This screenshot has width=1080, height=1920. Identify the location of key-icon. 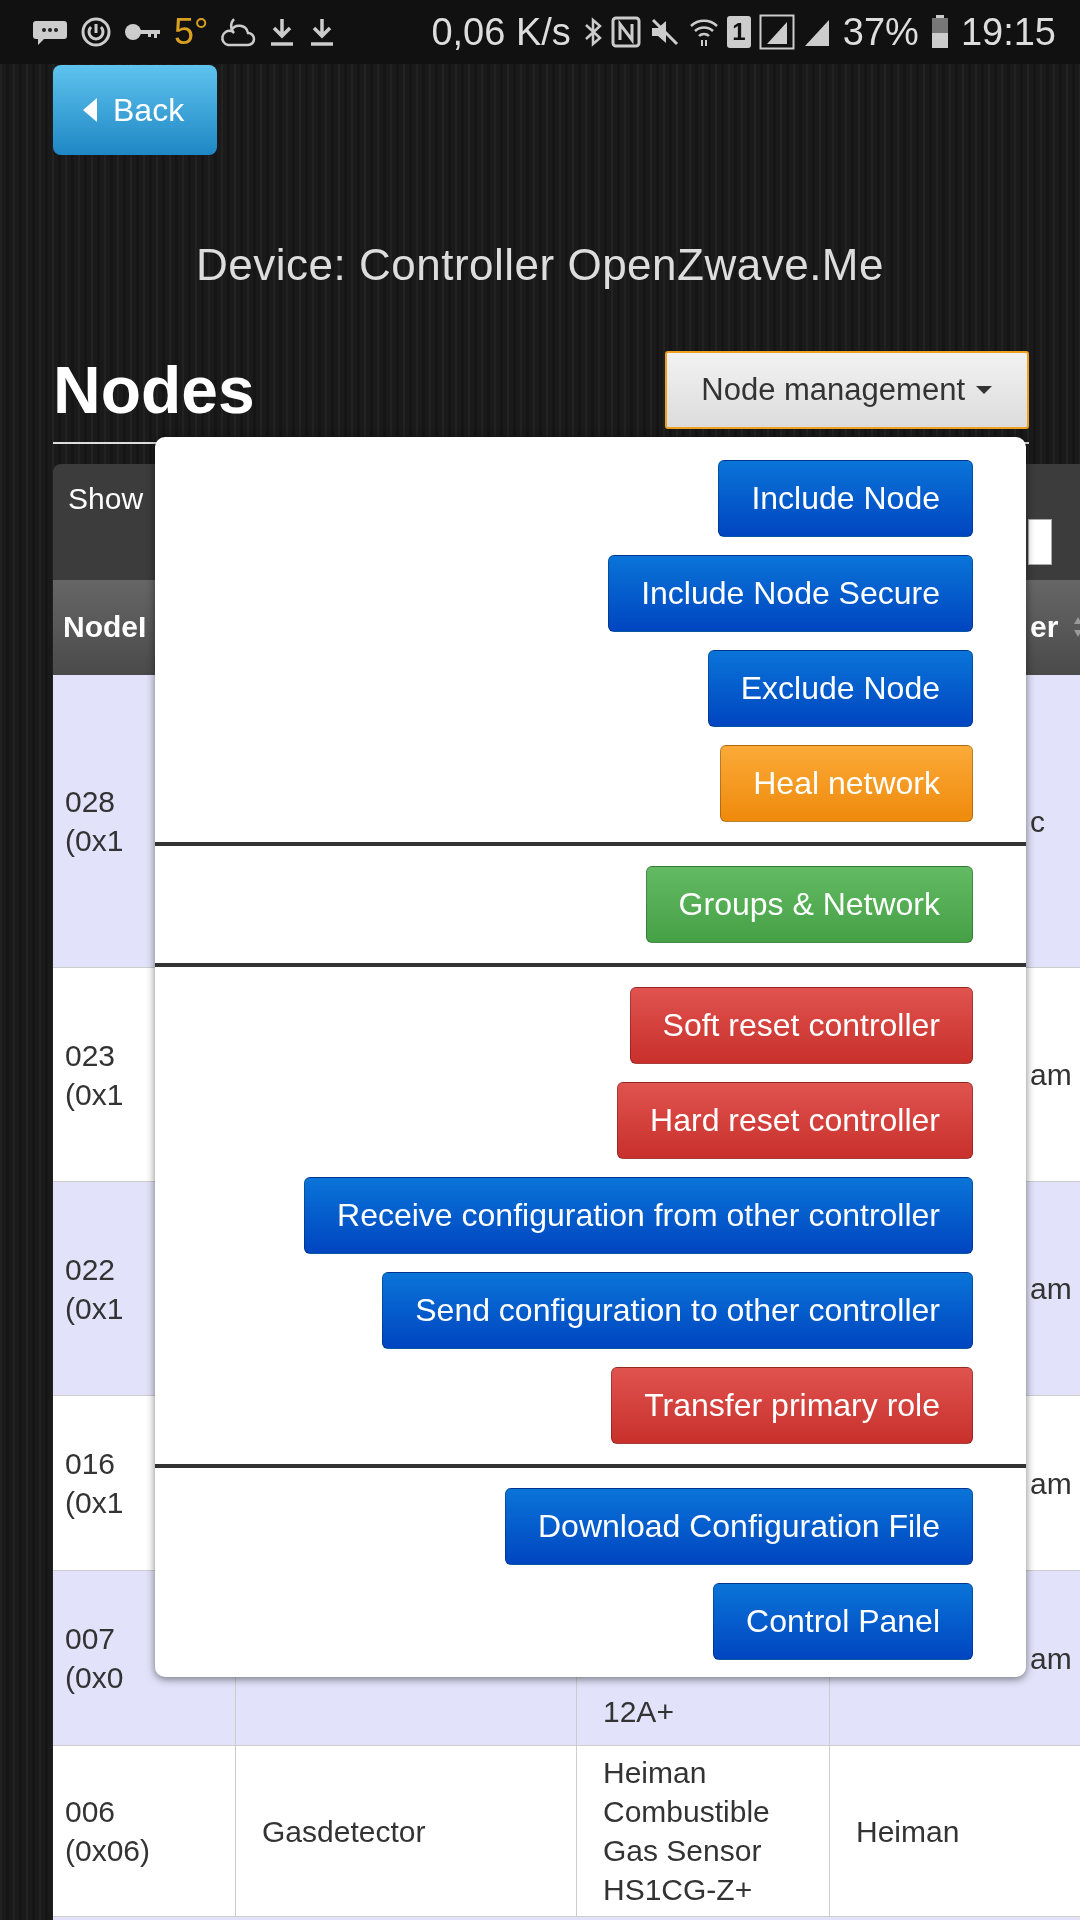
(143, 32).